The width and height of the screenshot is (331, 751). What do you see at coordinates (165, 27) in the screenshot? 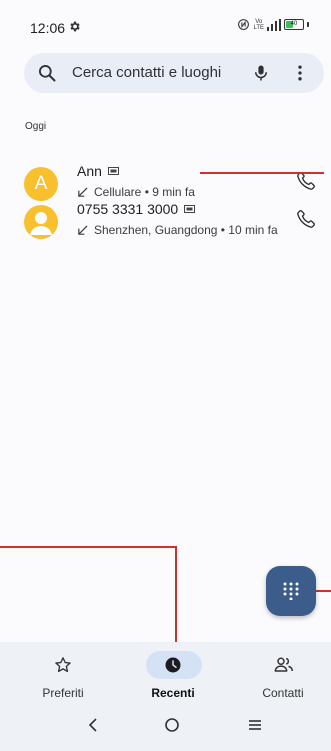
I see `status-bar: 12:06 Vo LTE 40` at bounding box center [165, 27].